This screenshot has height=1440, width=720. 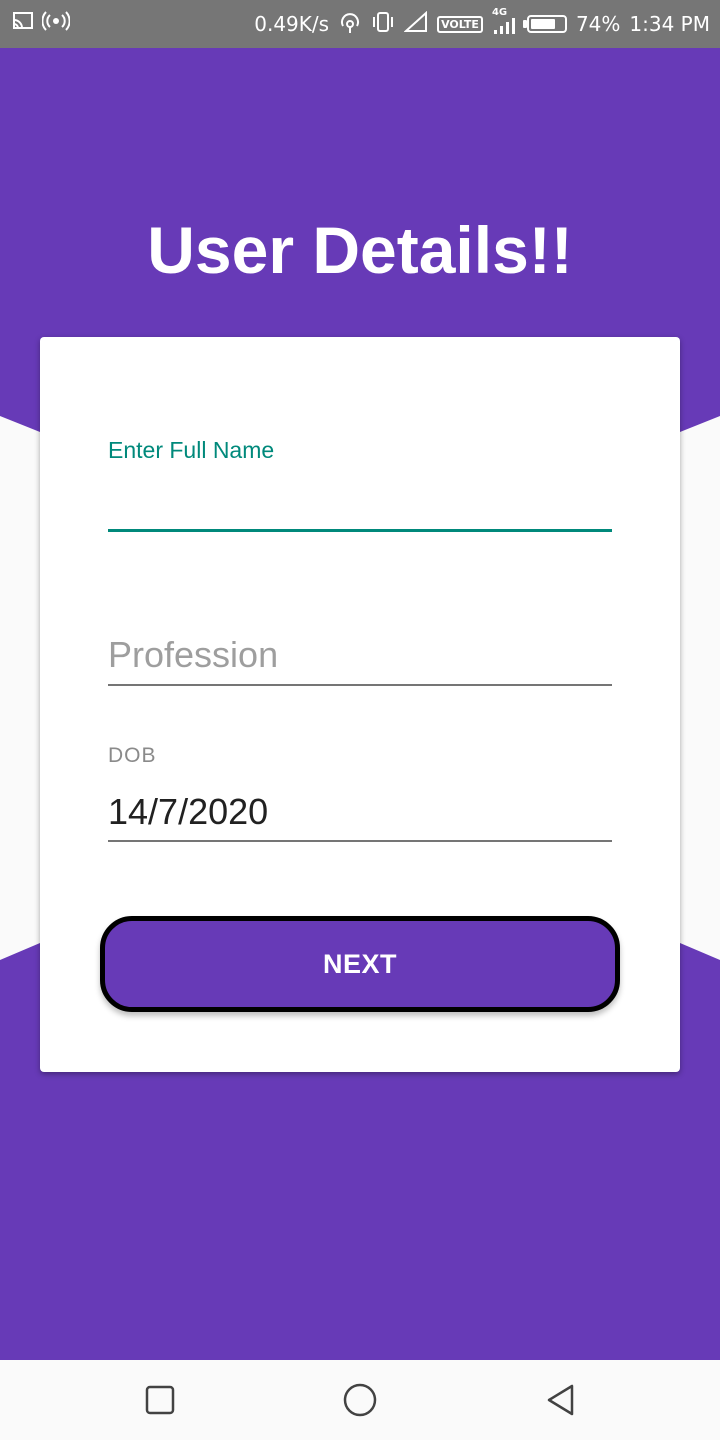 I want to click on profession-field, so click(x=360, y=659).